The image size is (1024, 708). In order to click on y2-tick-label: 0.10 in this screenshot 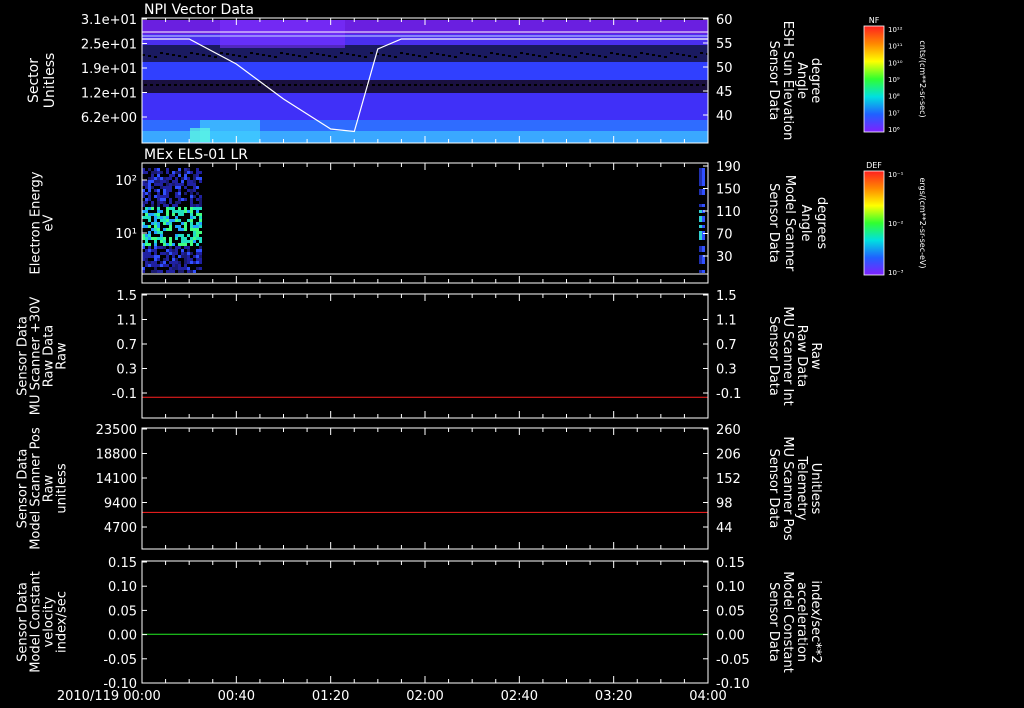, I will do `click(730, 587)`.